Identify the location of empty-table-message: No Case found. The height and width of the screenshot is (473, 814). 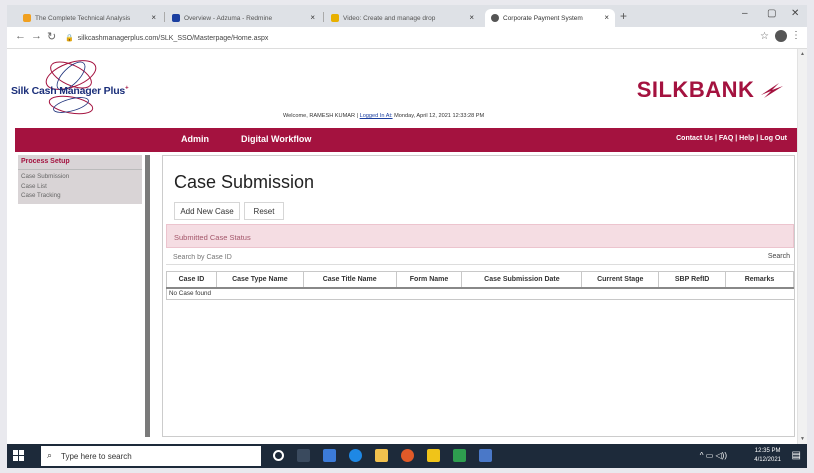
(480, 293).